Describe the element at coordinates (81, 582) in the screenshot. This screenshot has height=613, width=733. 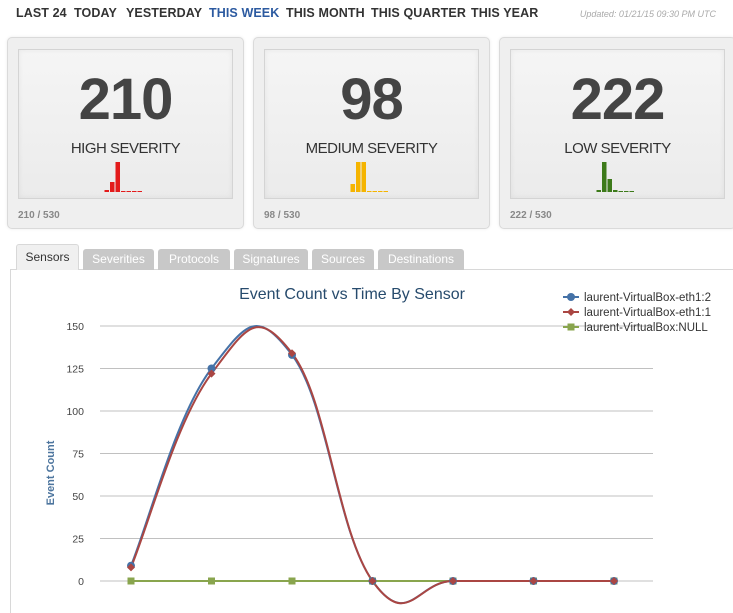
I see `y-tick-label: 0` at that location.